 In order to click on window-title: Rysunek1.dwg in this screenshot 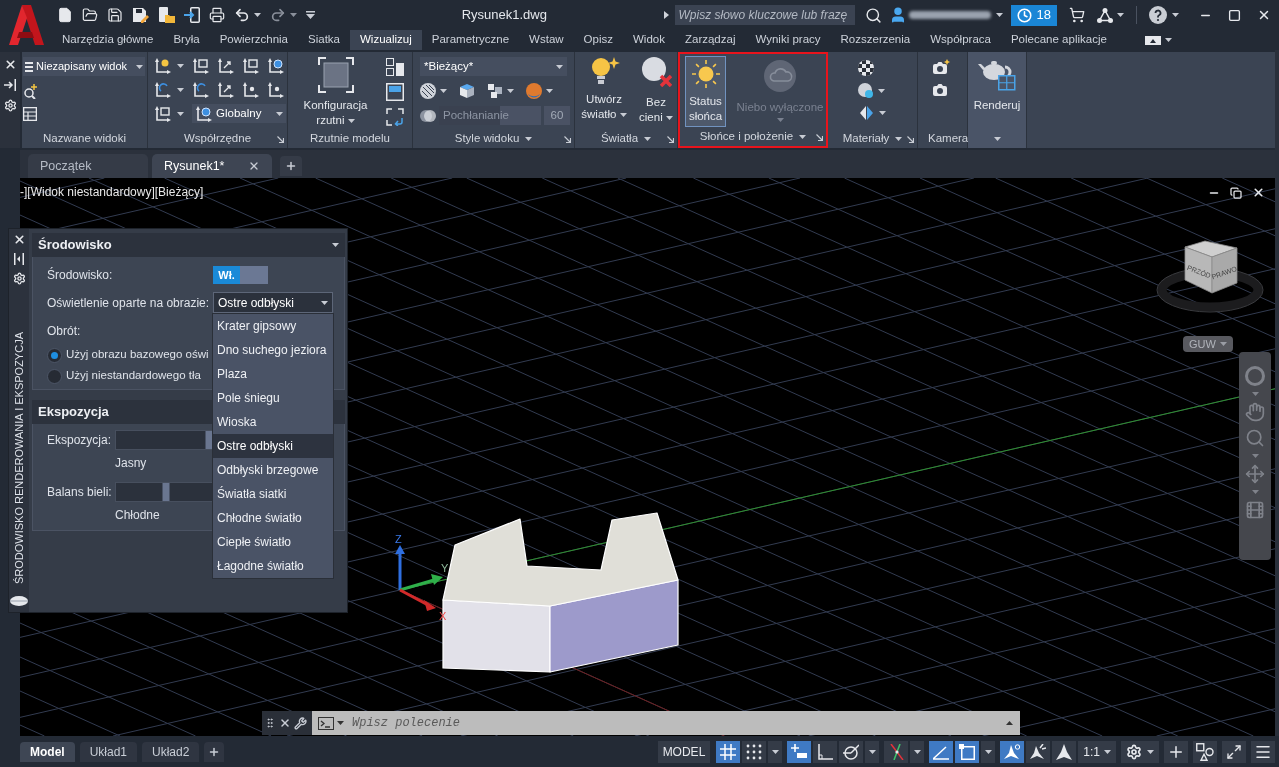, I will do `click(504, 15)`.